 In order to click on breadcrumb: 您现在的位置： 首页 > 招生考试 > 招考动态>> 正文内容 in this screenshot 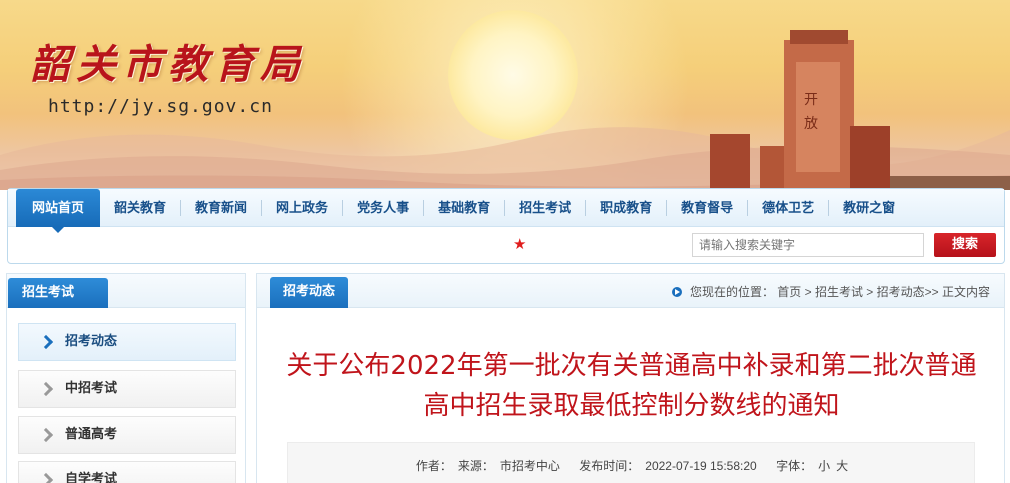, I will do `click(830, 291)`.